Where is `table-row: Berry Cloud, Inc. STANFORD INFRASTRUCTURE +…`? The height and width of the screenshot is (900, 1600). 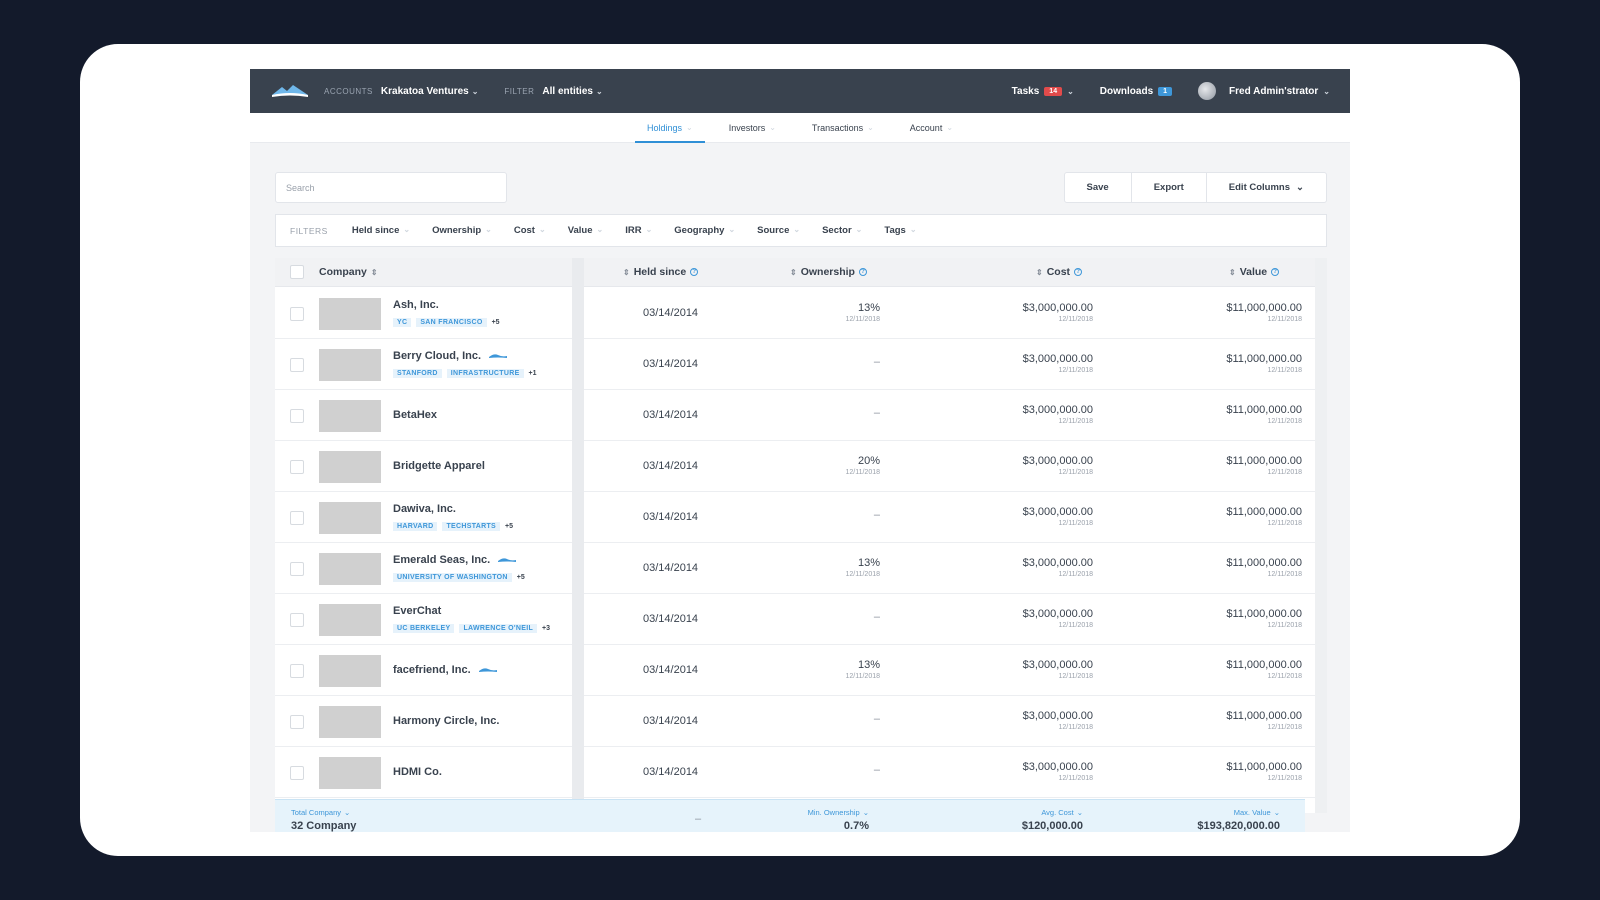 table-row: Berry Cloud, Inc. STANFORD INFRASTRUCTURE +… is located at coordinates (795, 364).